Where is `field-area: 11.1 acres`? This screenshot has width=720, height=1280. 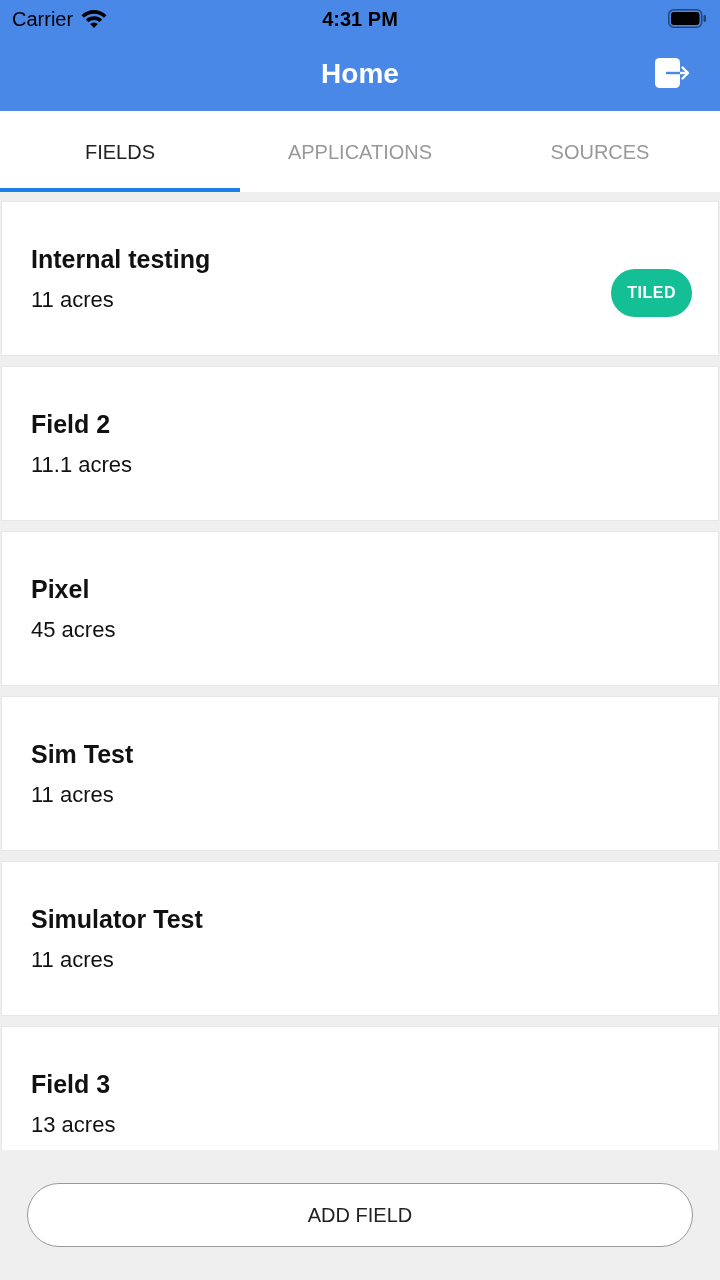 field-area: 11.1 acres is located at coordinates (361, 465).